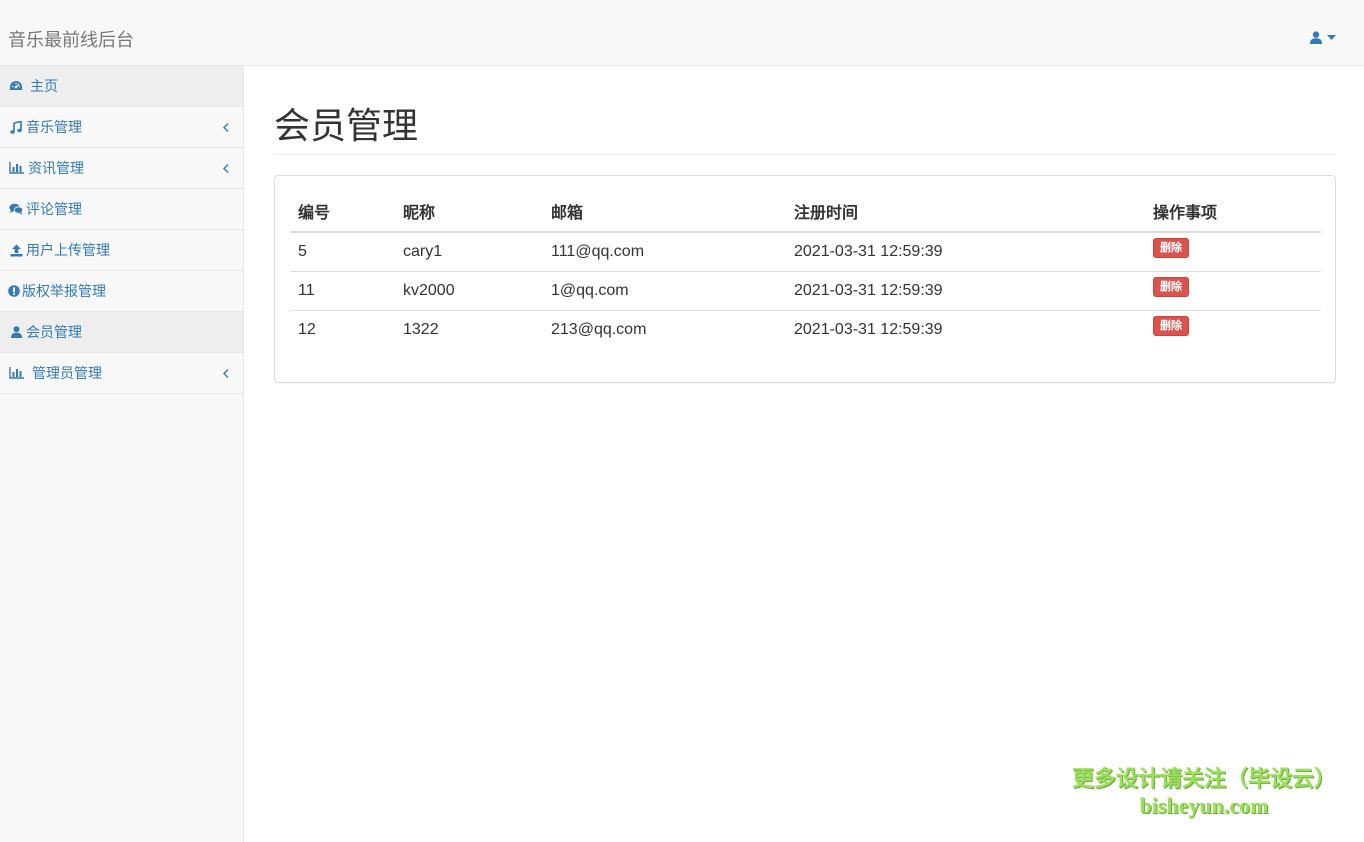 This screenshot has width=1364, height=842. What do you see at coordinates (68, 250) in the screenshot?
I see `sidebar-item-label: 用户上传管理` at bounding box center [68, 250].